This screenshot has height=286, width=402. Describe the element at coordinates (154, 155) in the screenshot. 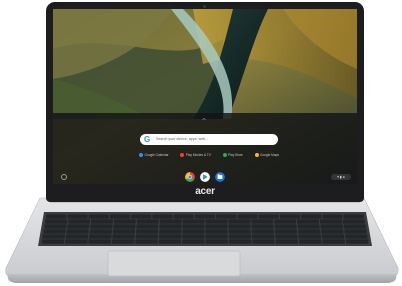

I see `suggestion-chip-calendar: Google Calendar` at that location.